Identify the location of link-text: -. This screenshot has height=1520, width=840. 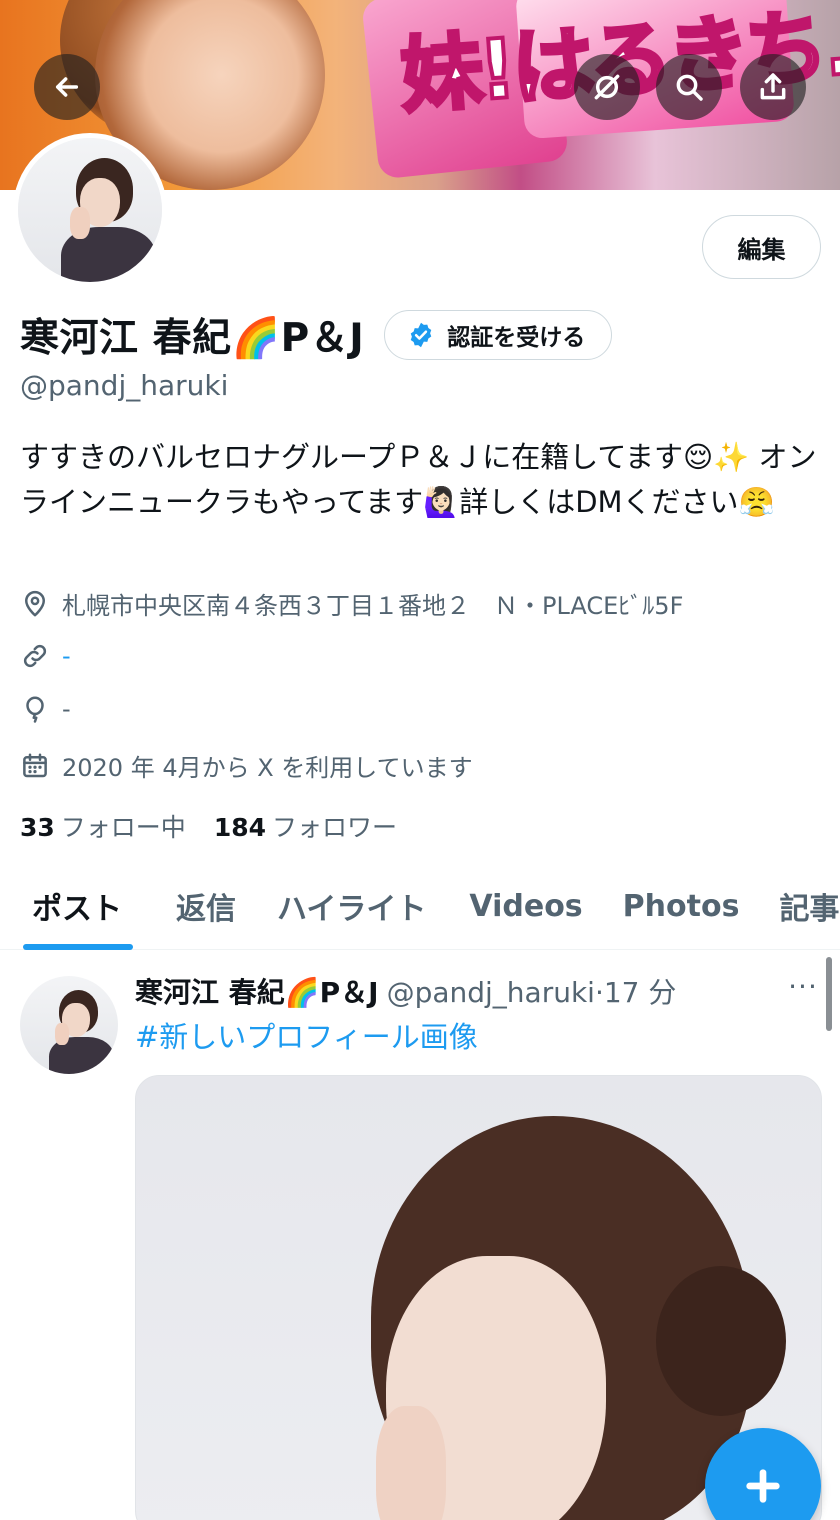
(66, 656).